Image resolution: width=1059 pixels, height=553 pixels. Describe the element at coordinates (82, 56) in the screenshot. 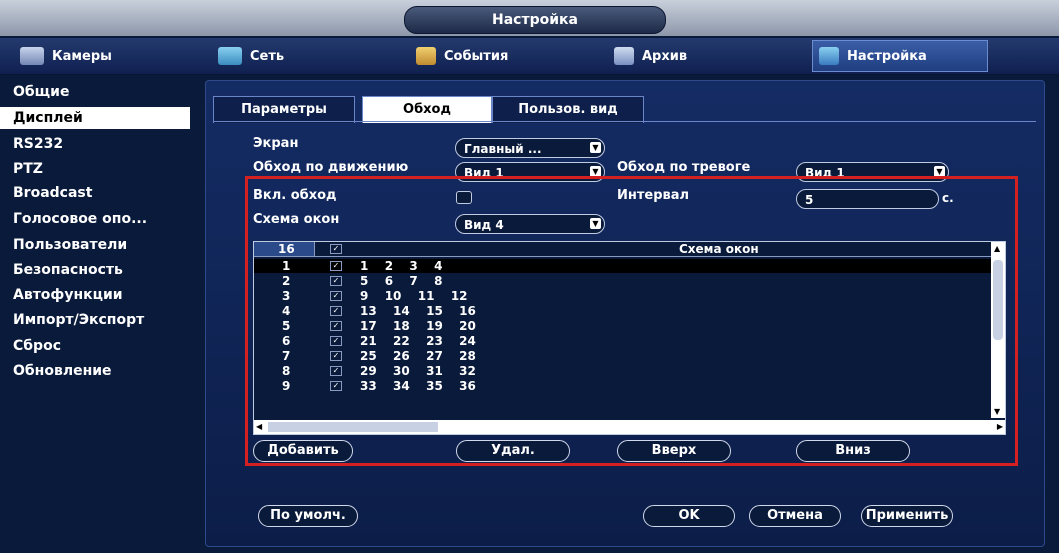

I see `nav-tab-label: Камеры` at that location.